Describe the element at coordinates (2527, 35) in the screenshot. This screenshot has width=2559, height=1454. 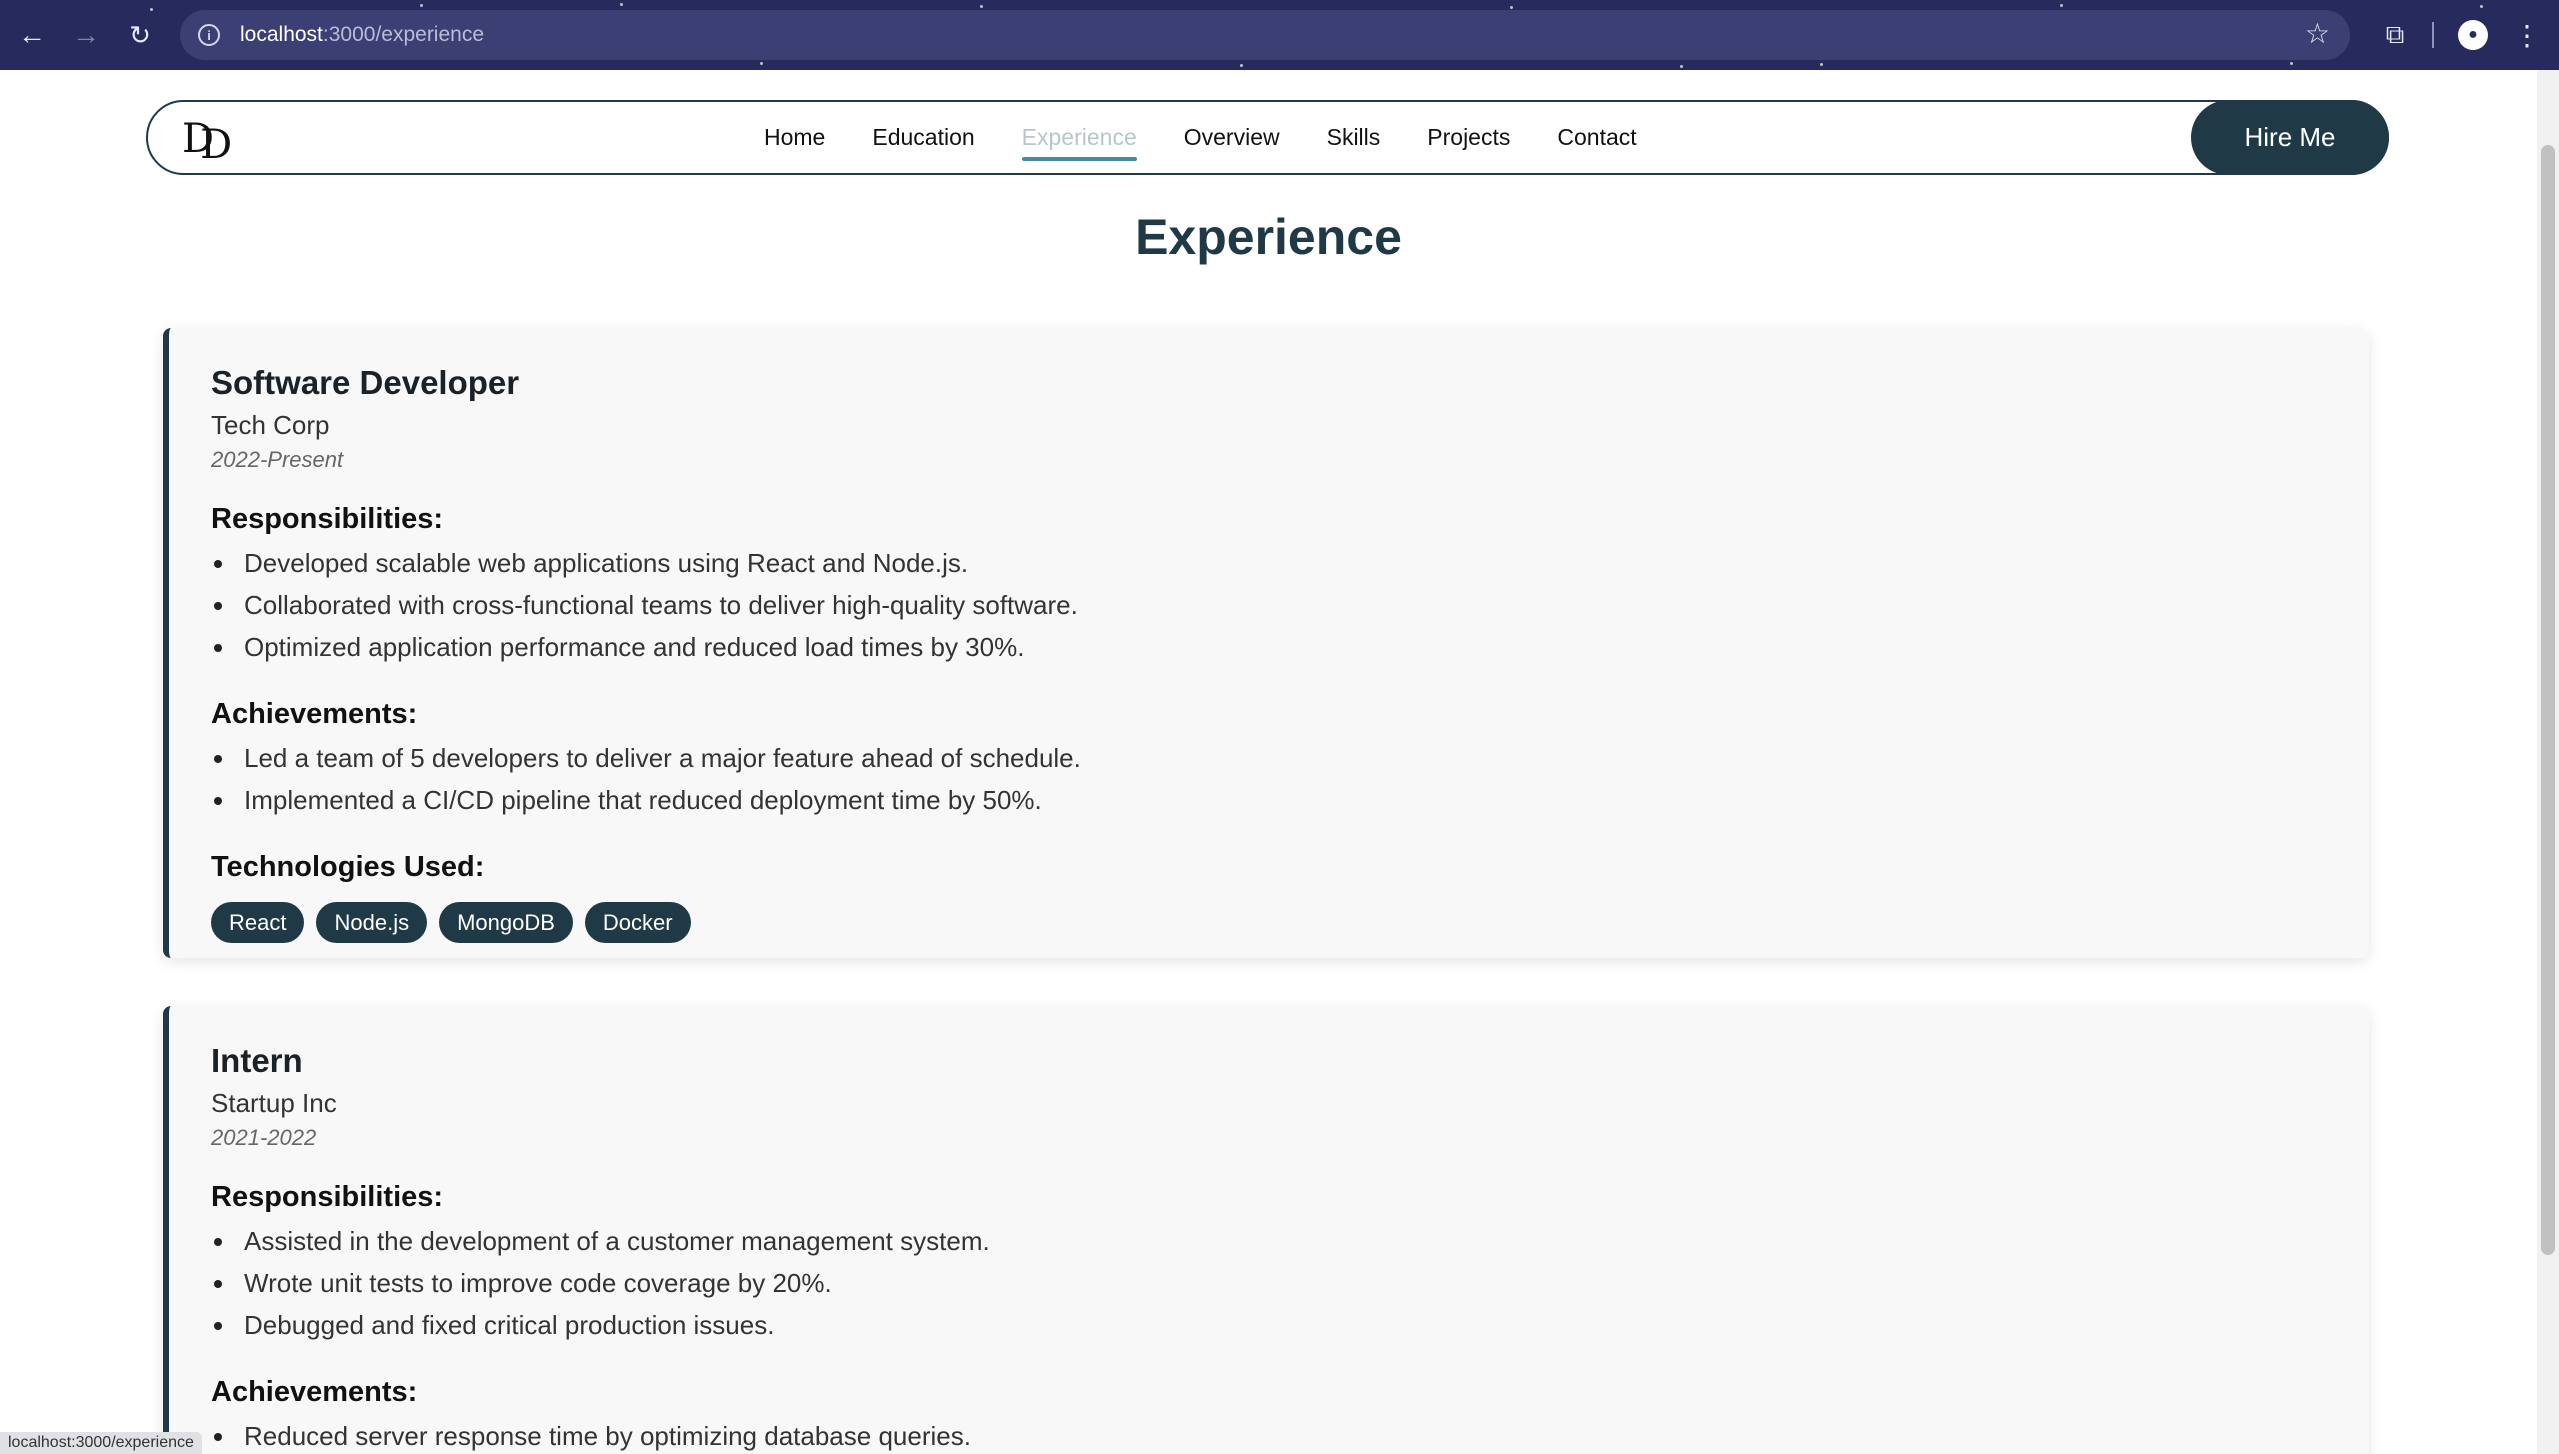
I see `kebab-menu-icon: ⋮` at that location.